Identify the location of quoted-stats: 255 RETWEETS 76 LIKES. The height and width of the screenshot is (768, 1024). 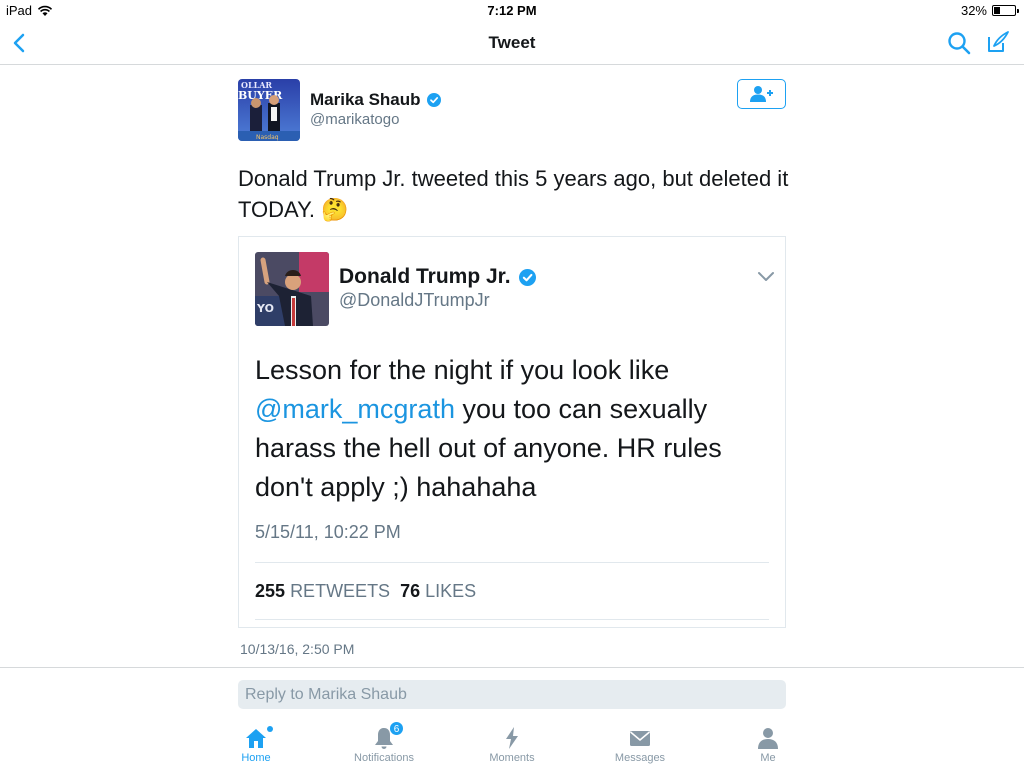
(365, 591).